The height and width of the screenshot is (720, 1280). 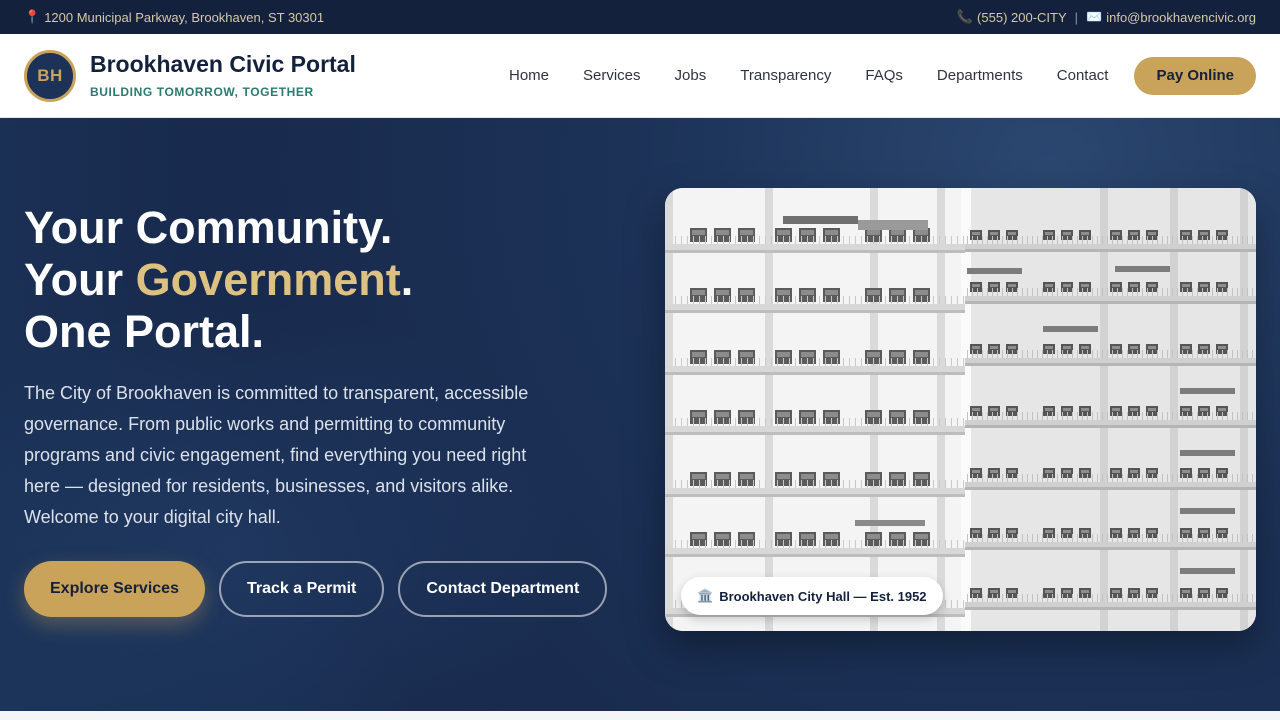 I want to click on track-permit-button: Track a Permit, so click(x=301, y=589).